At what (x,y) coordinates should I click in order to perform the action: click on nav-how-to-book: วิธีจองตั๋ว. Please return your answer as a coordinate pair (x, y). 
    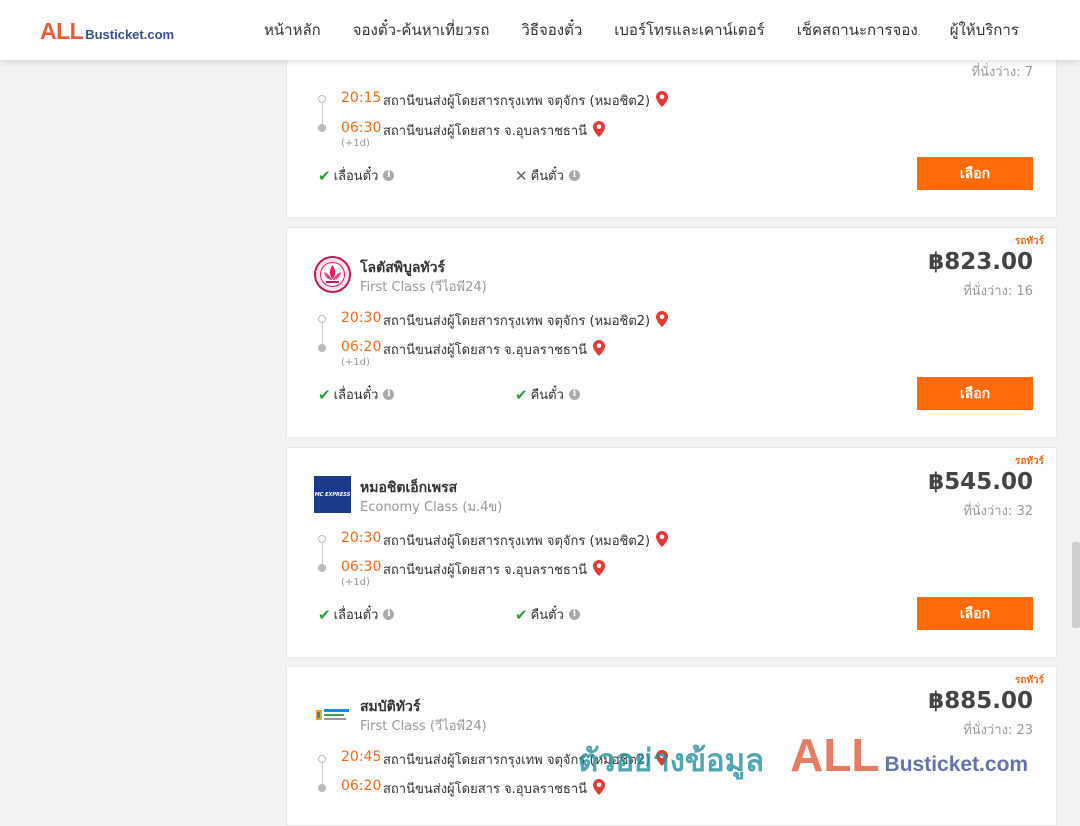
    Looking at the image, I should click on (551, 30).